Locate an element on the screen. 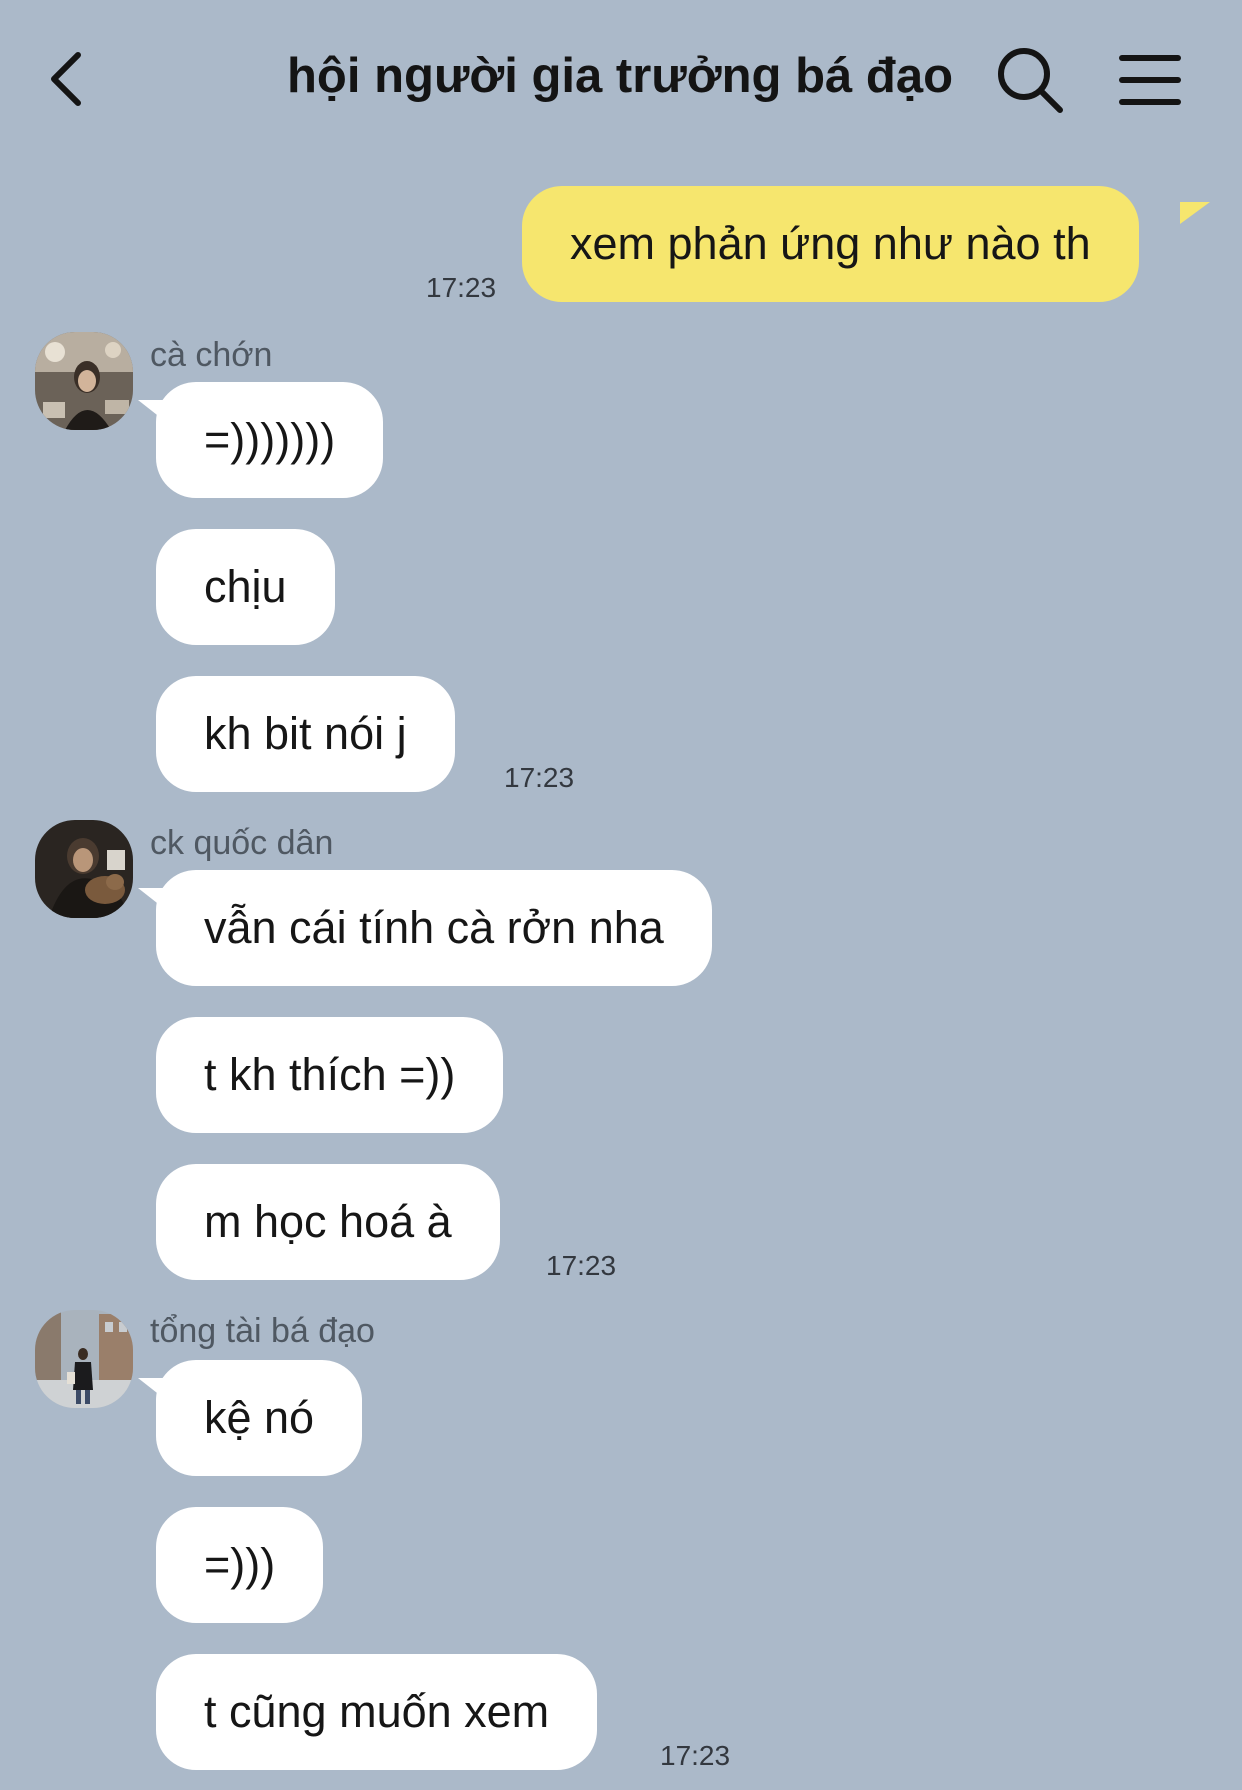  my-message-bubble: xem phản ứng như nào th is located at coordinates (830, 244).